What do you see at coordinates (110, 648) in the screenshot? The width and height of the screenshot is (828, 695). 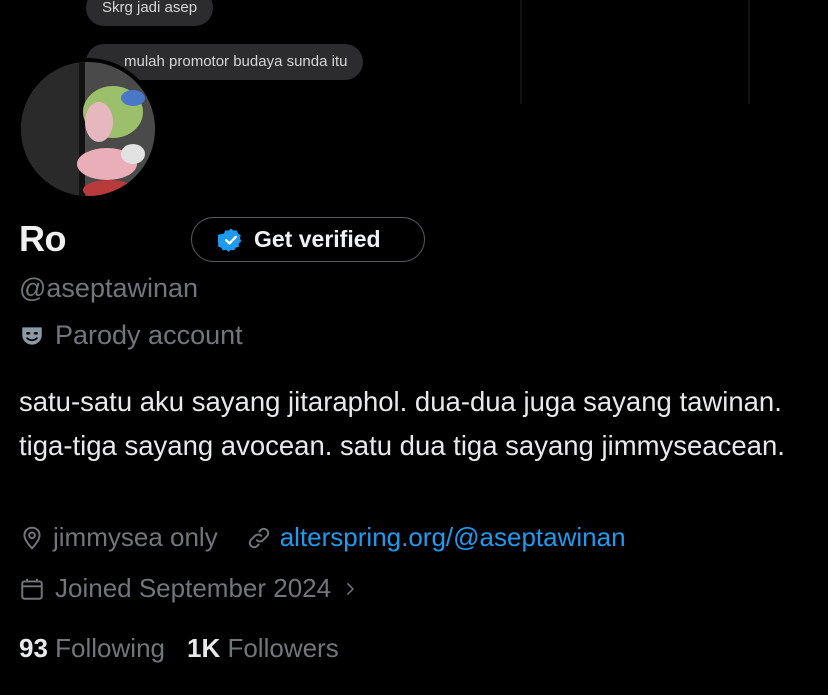 I see `following-label: Following` at bounding box center [110, 648].